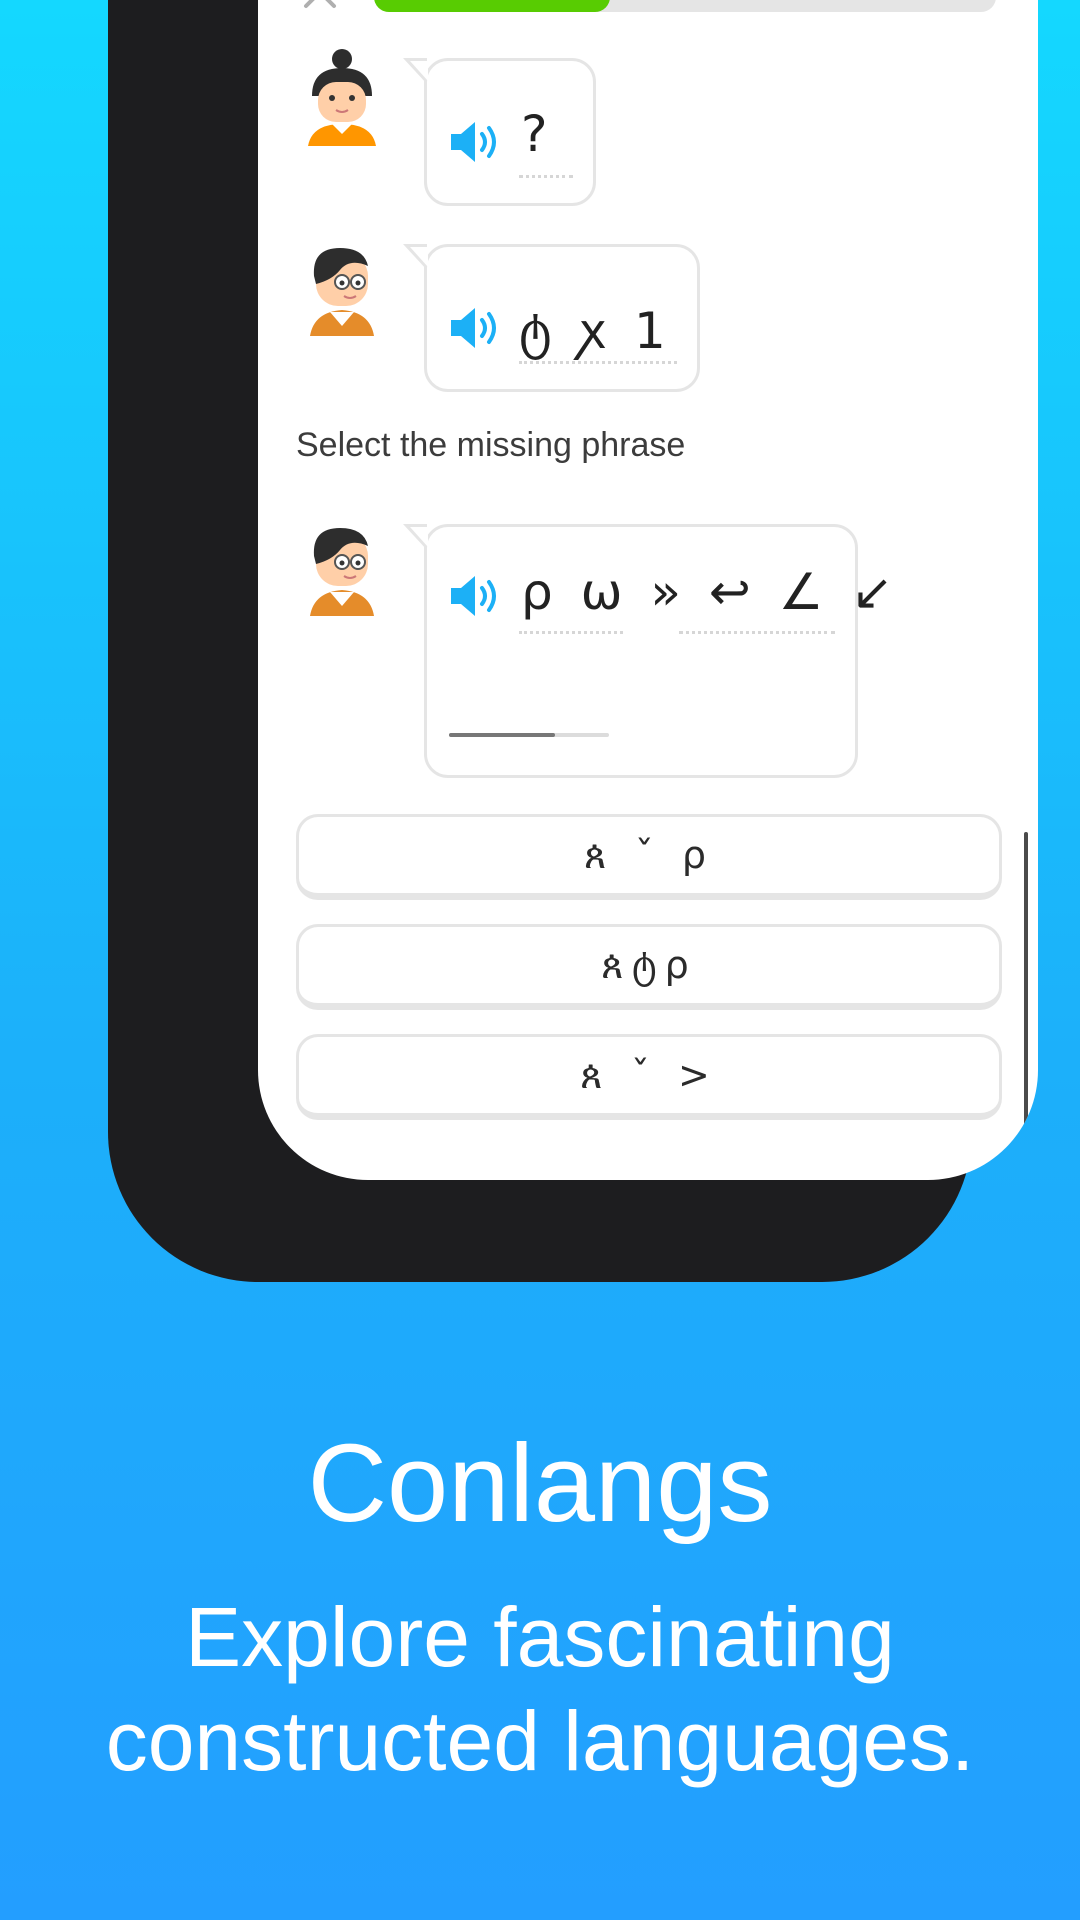 The image size is (1080, 1920). Describe the element at coordinates (648, 651) in the screenshot. I see `prompt-bubble: ρ ω » ↩ ∠ ↙` at that location.